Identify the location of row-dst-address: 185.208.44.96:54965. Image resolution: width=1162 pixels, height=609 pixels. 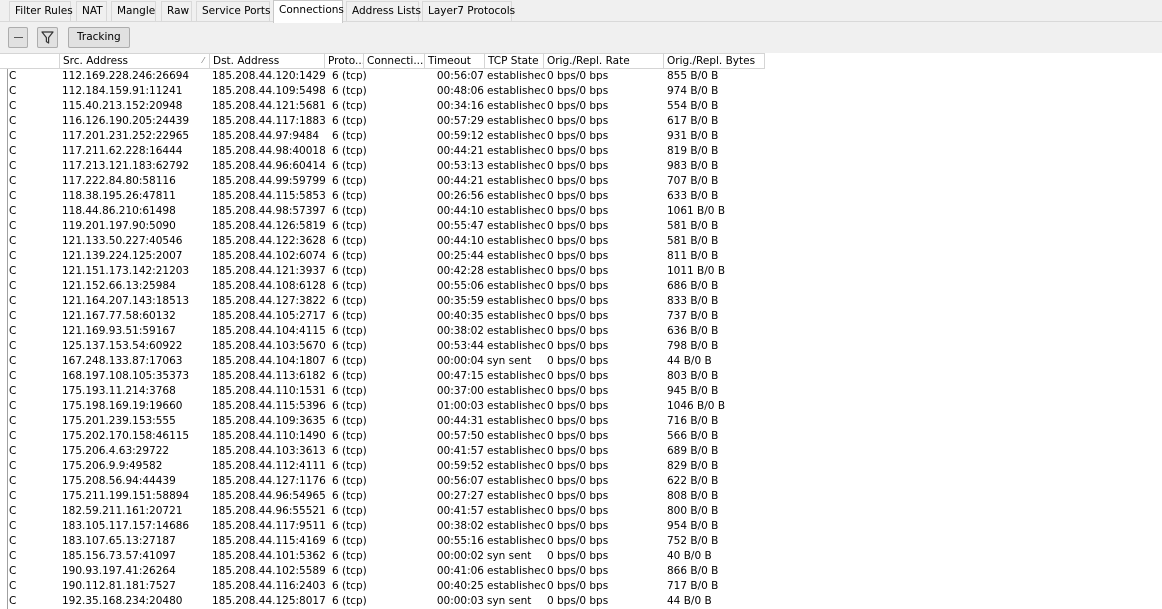
(269, 496).